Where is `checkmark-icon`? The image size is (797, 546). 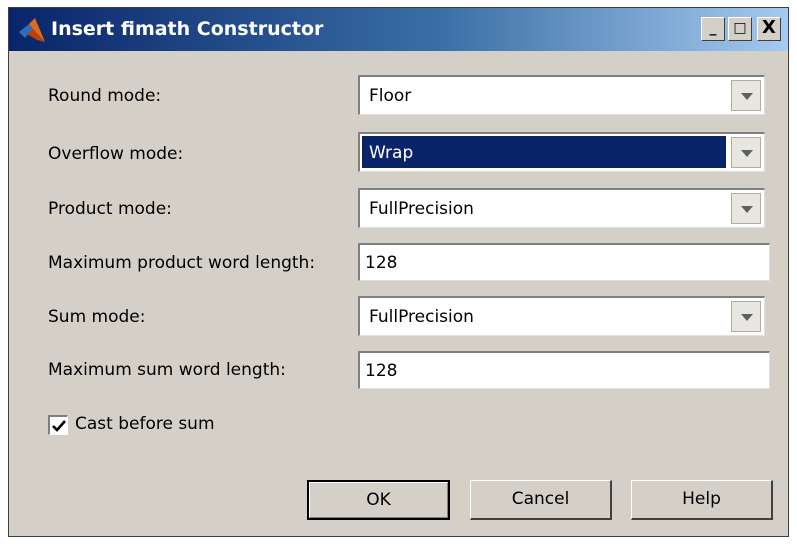
checkmark-icon is located at coordinates (59, 426).